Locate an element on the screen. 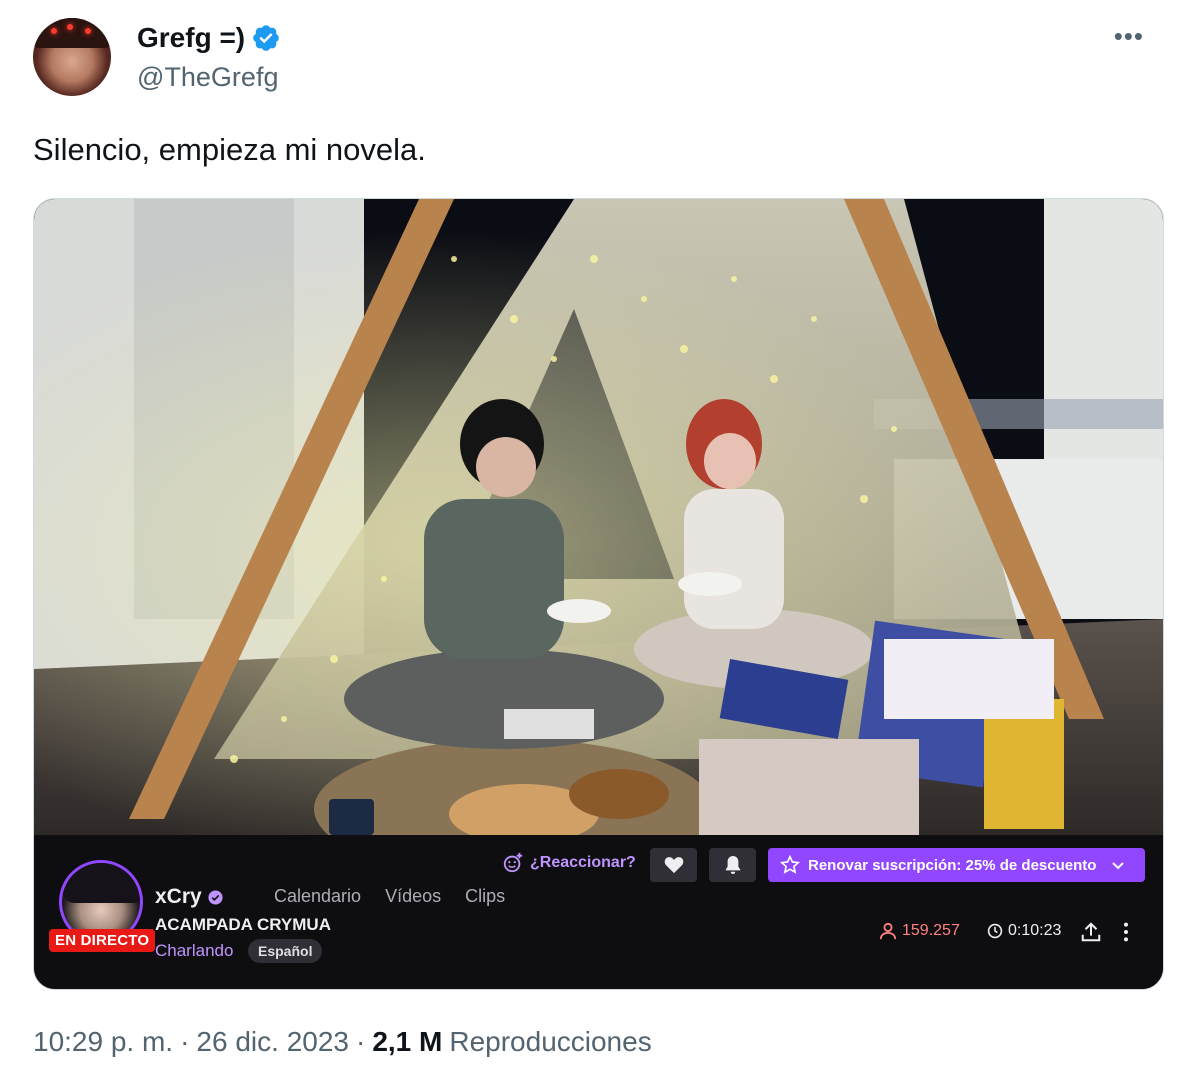 Image resolution: width=1186 pixels, height=1074 pixels. react-button: ¿Reaccionar? is located at coordinates (569, 863).